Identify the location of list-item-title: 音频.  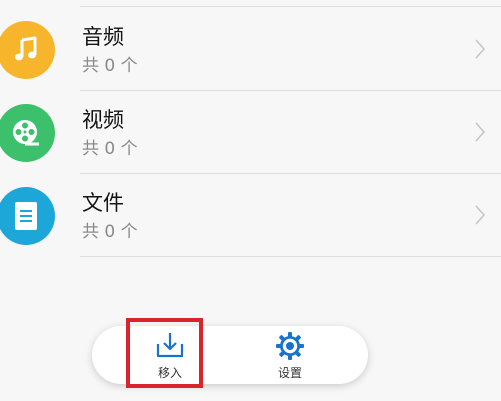
(103, 37).